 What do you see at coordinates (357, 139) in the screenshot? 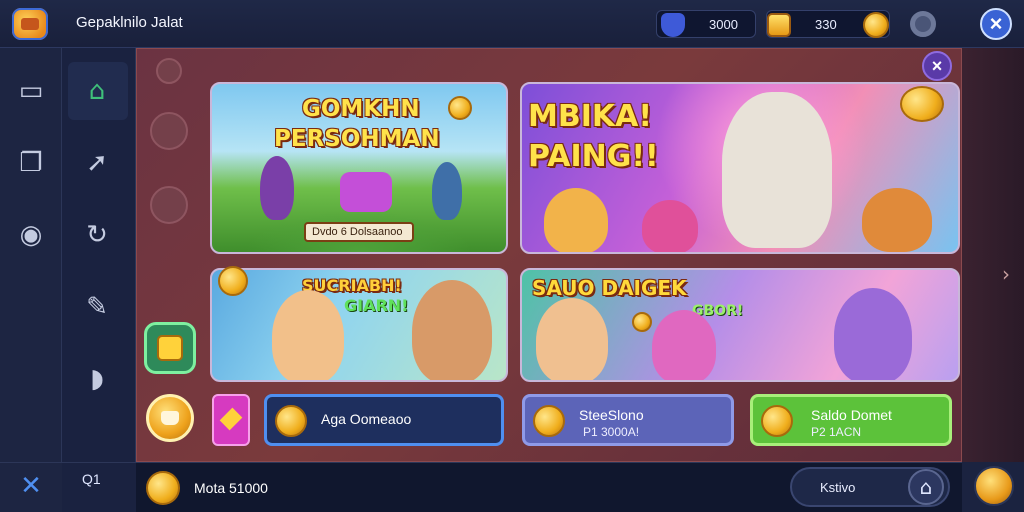
I see `card1-title-line2: PERSOHMAN` at bounding box center [357, 139].